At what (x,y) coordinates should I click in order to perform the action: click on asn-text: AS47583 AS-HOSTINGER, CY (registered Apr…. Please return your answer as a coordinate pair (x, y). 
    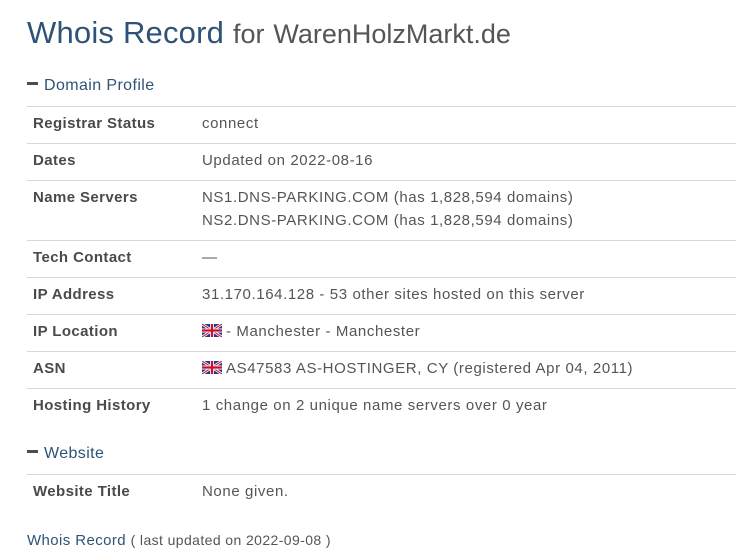
    Looking at the image, I should click on (430, 368).